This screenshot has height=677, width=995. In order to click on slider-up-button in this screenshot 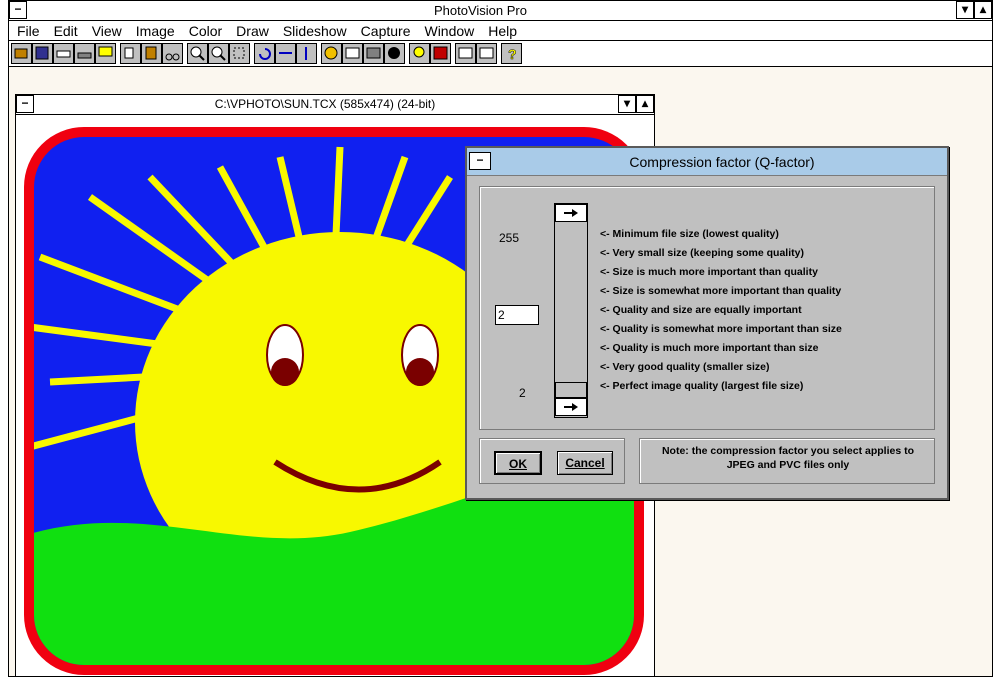, I will do `click(571, 213)`.